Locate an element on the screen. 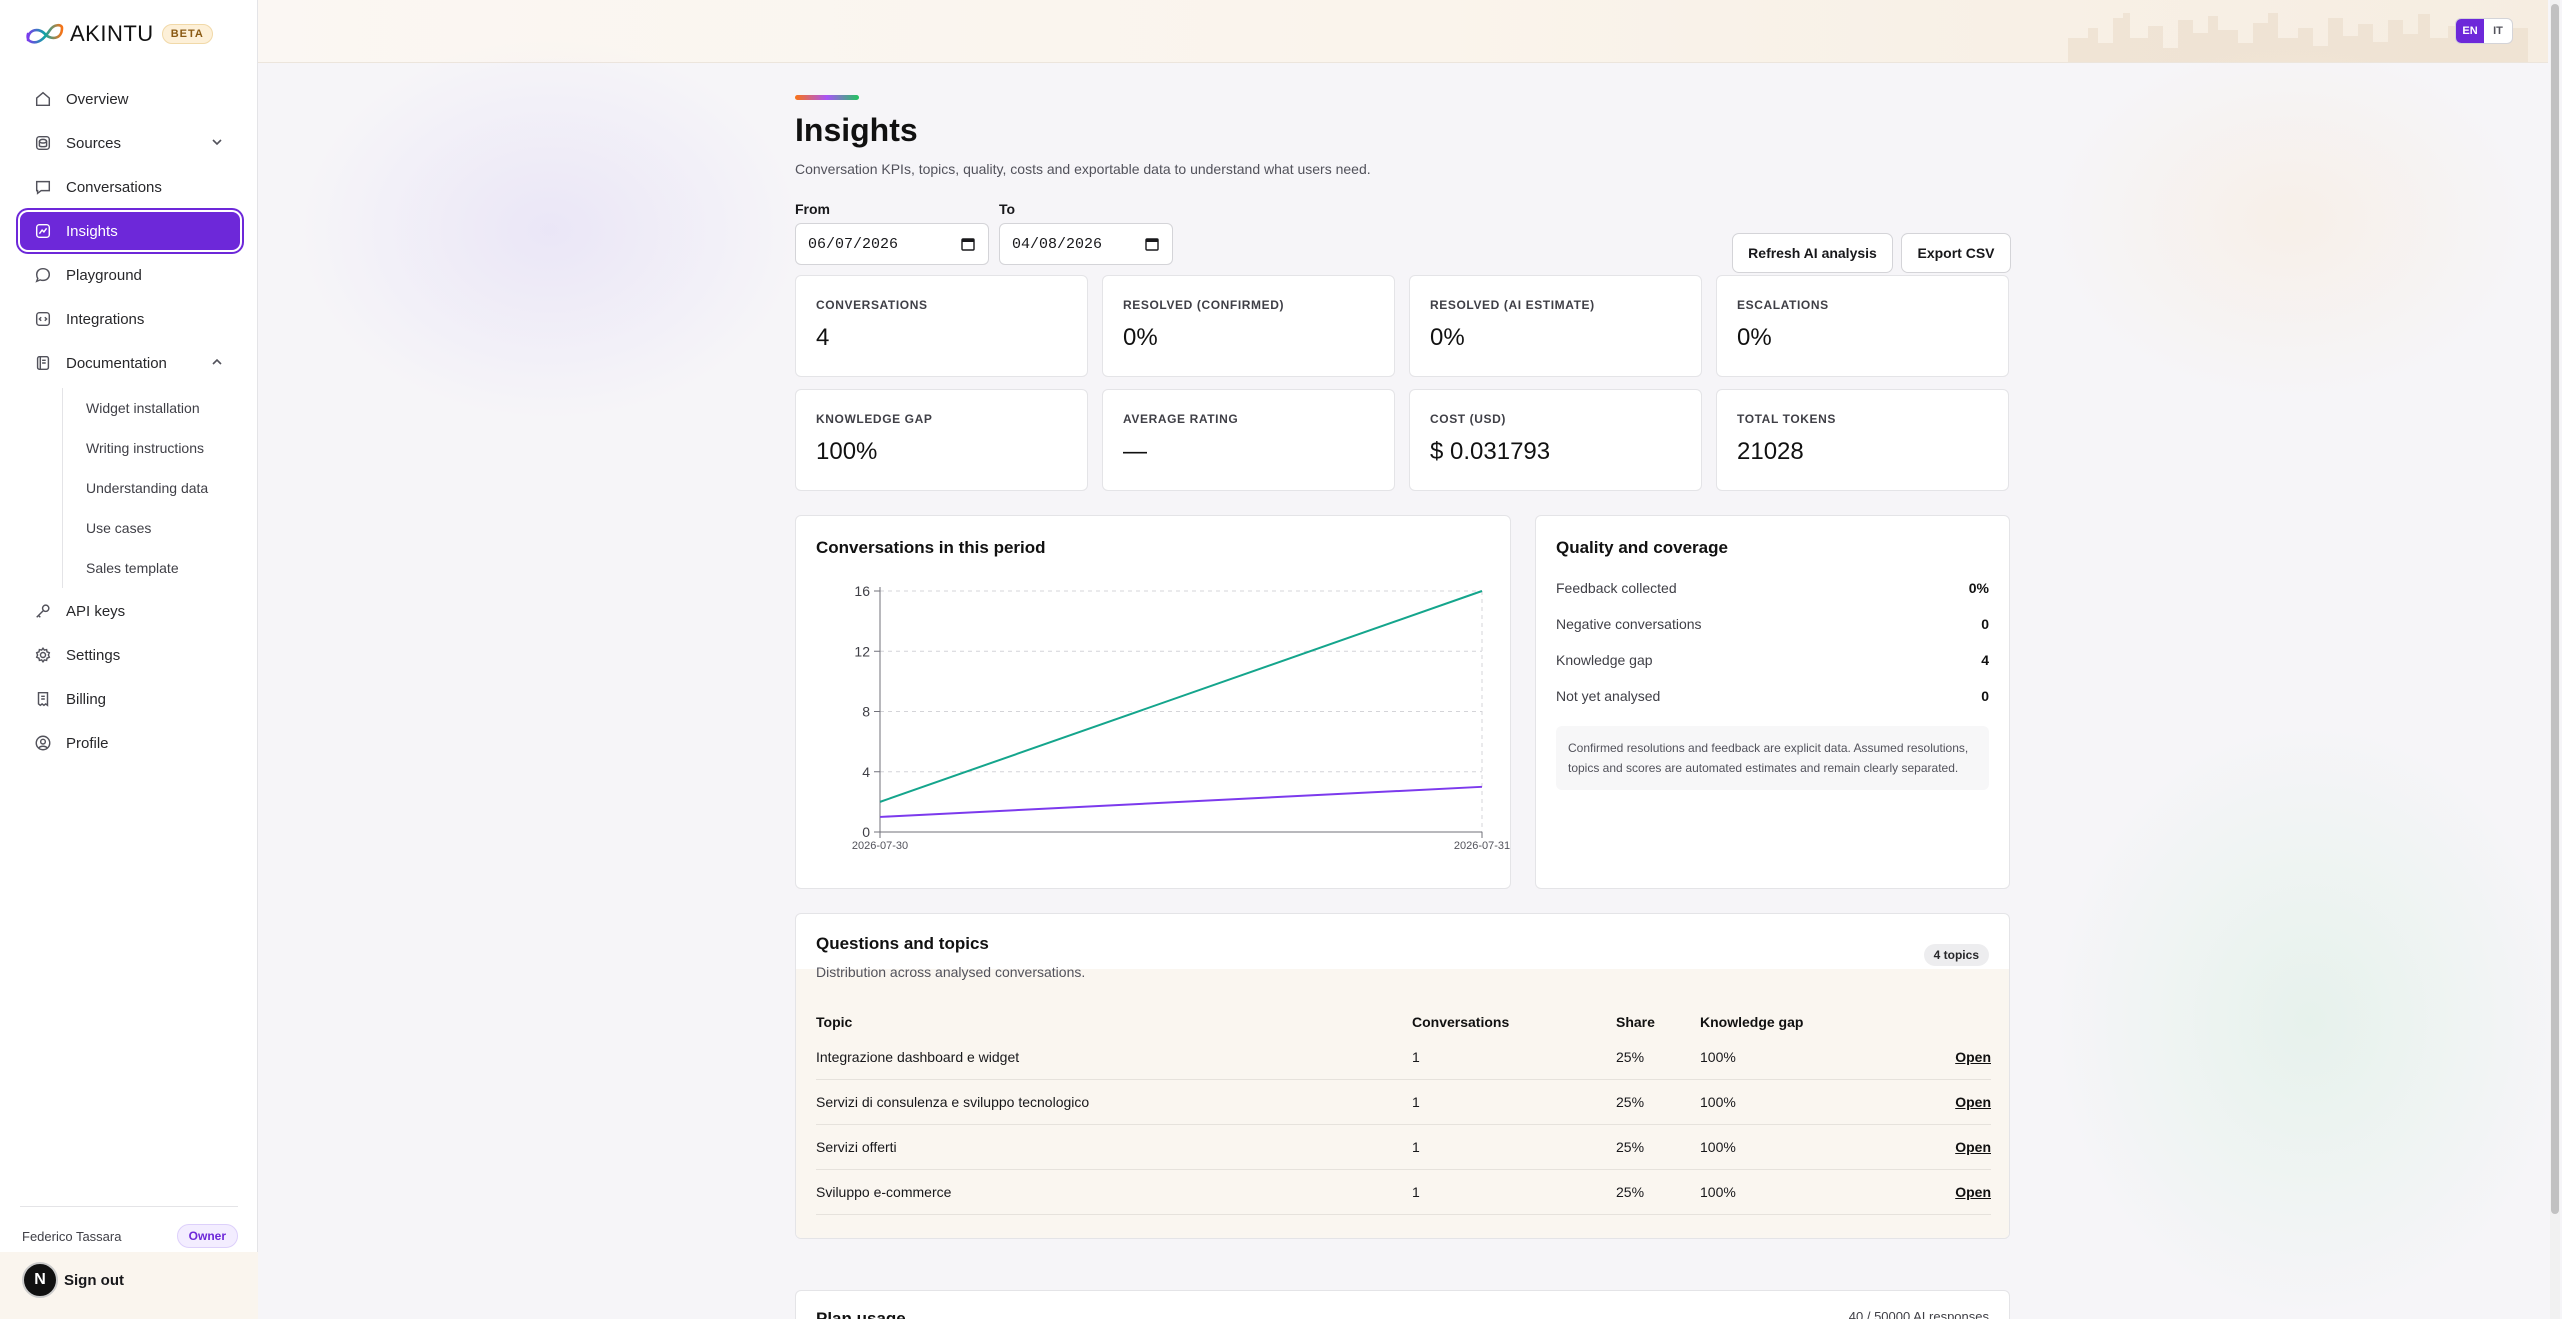 This screenshot has height=1319, width=2562. brand: AKINTU BETA is located at coordinates (118, 34).